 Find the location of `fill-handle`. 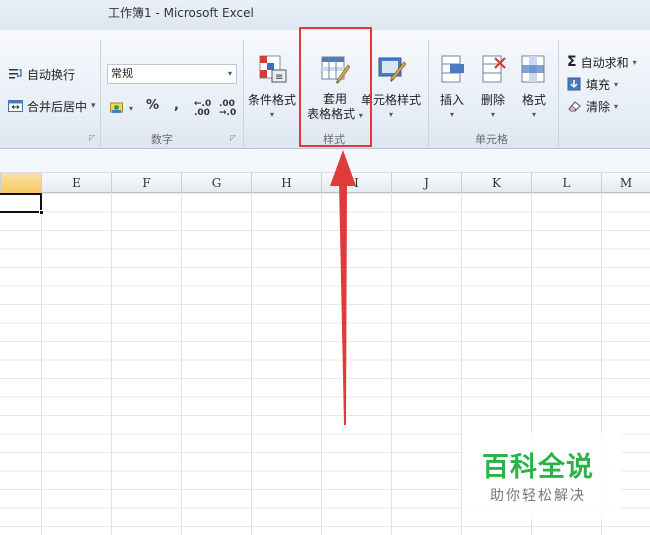

fill-handle is located at coordinates (41, 212).